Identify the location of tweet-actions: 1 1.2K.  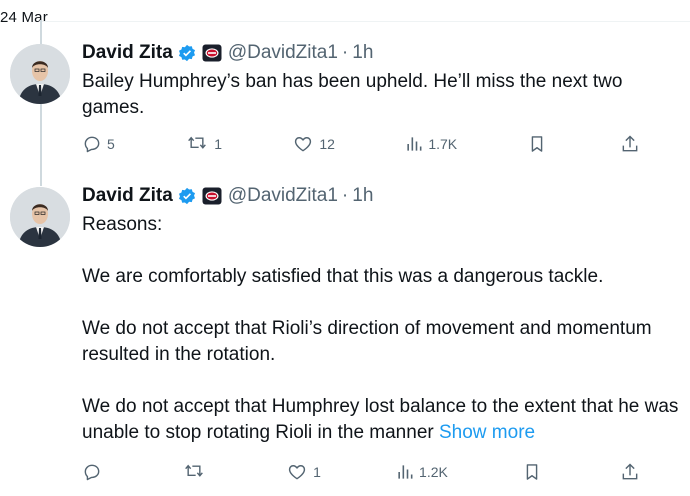
(362, 472).